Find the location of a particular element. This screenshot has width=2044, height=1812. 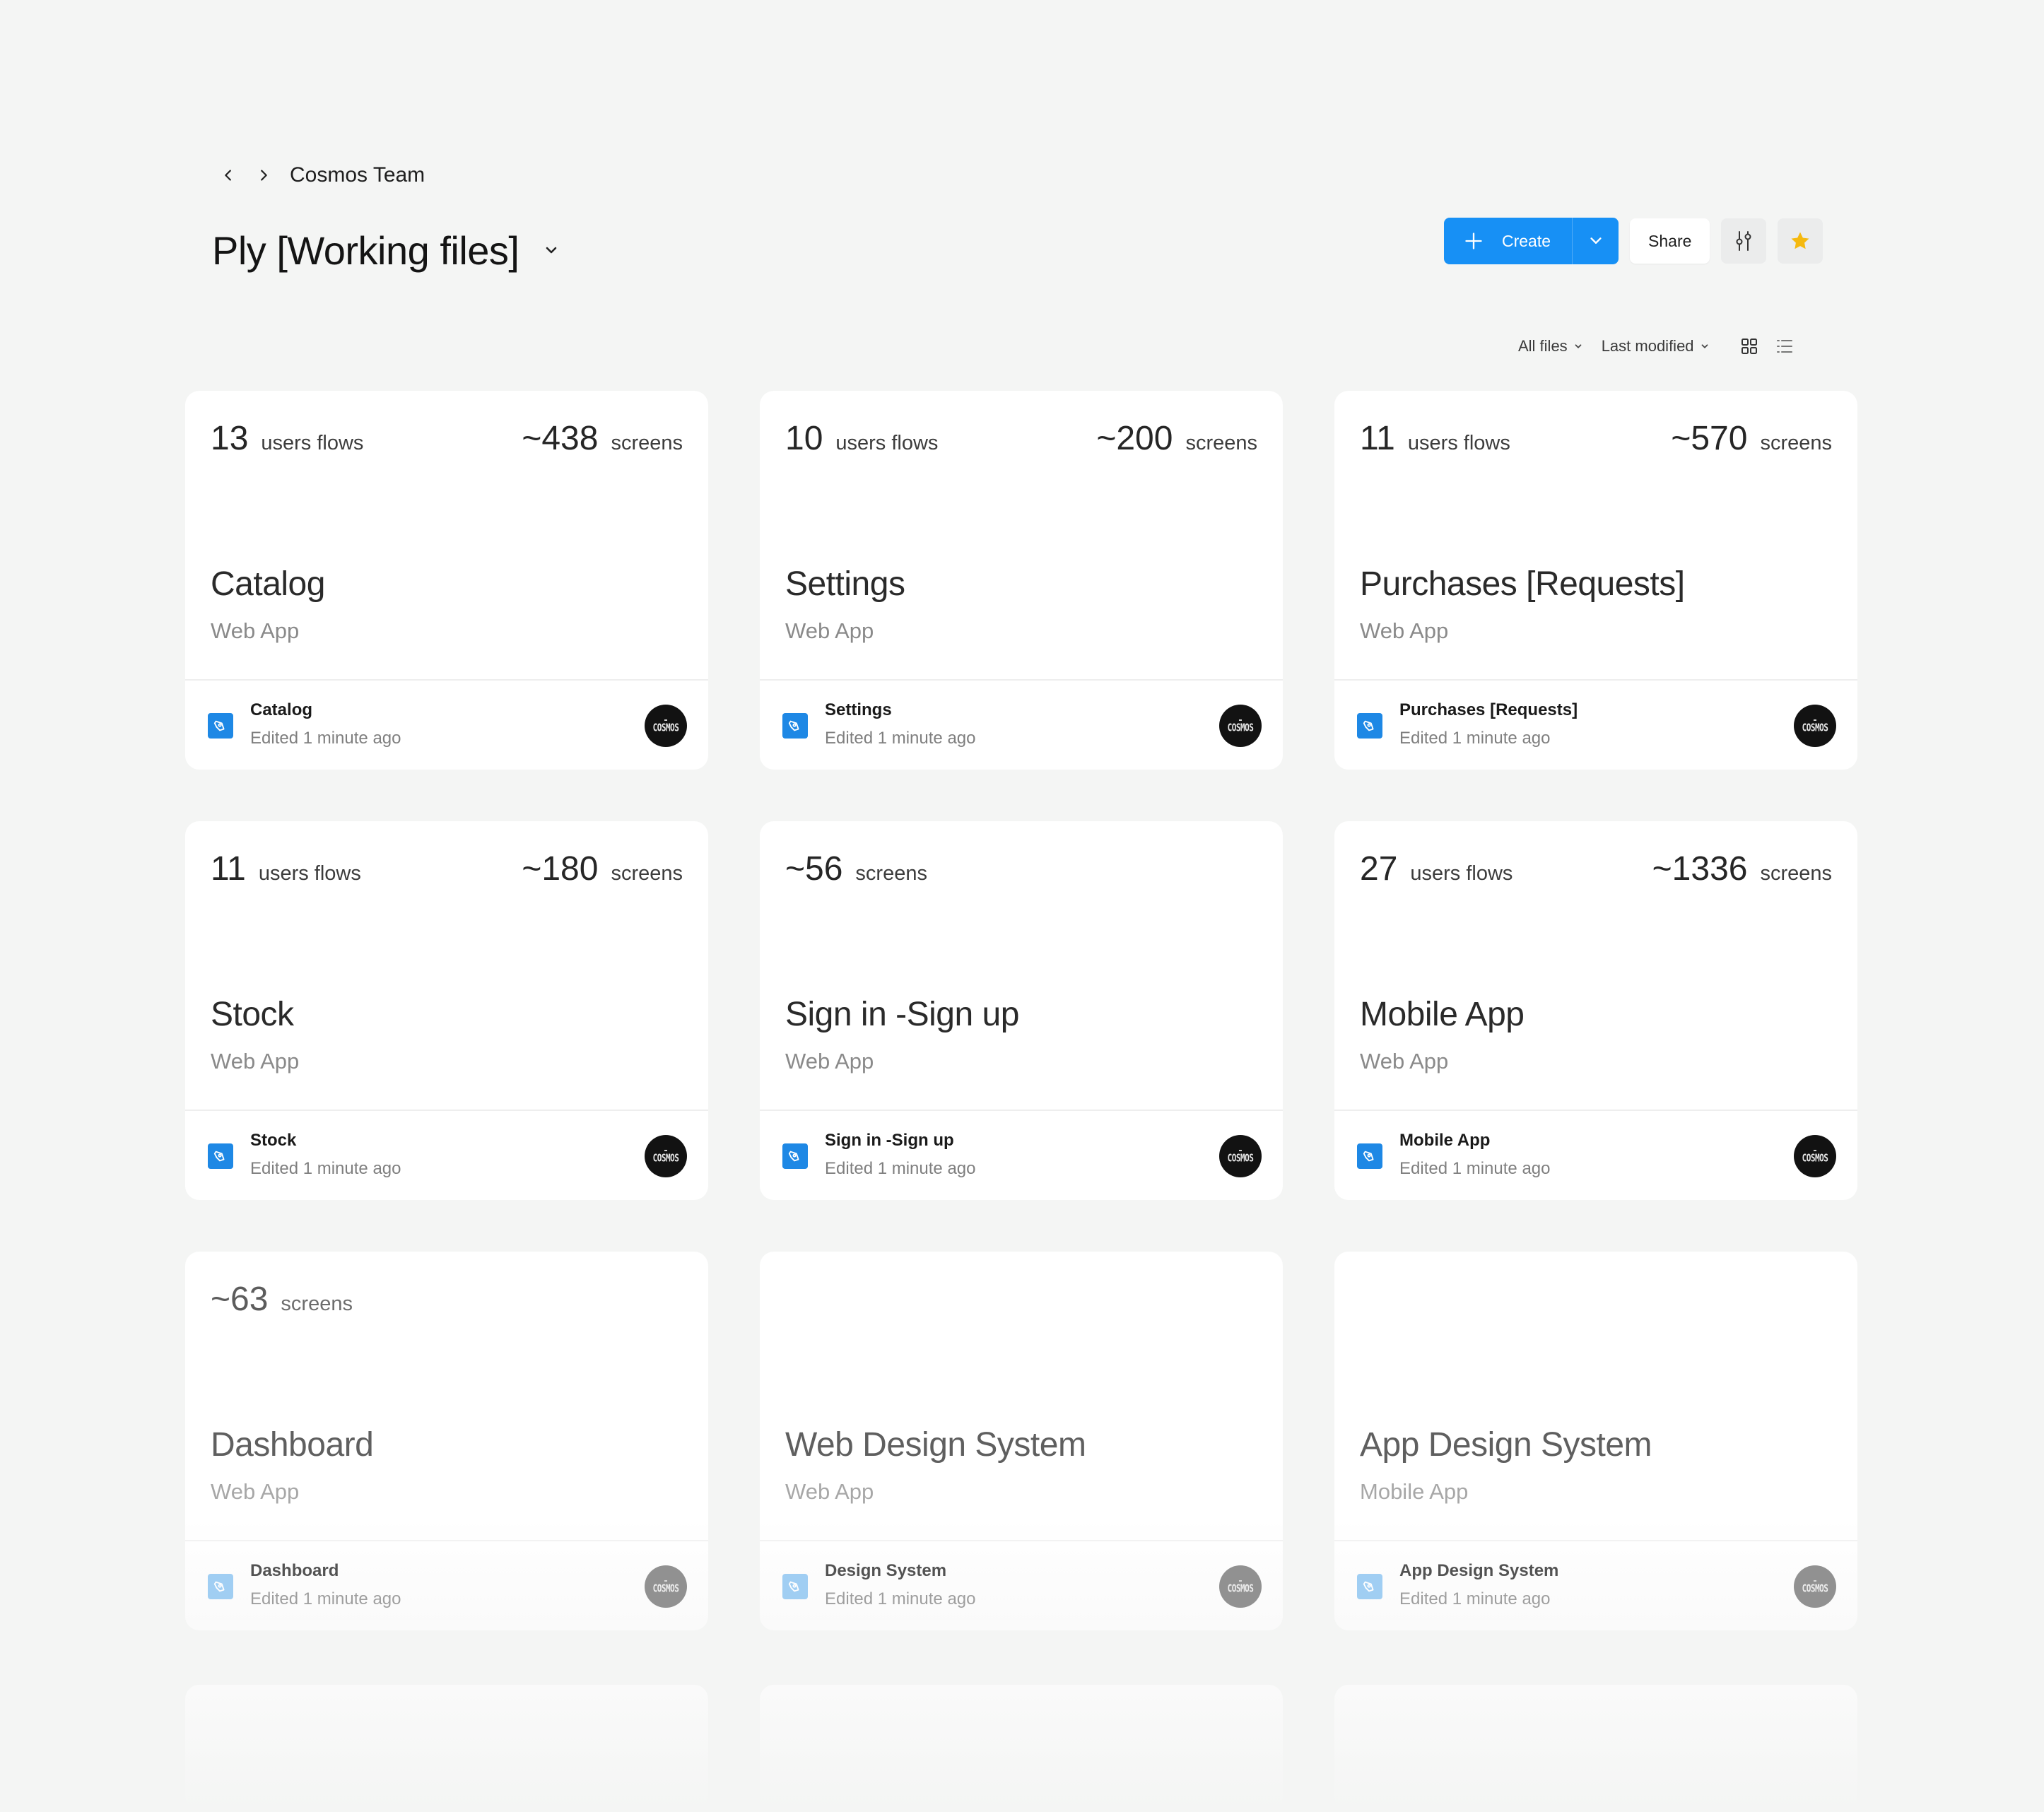

screens-stat: ~200 screens is located at coordinates (1176, 438).